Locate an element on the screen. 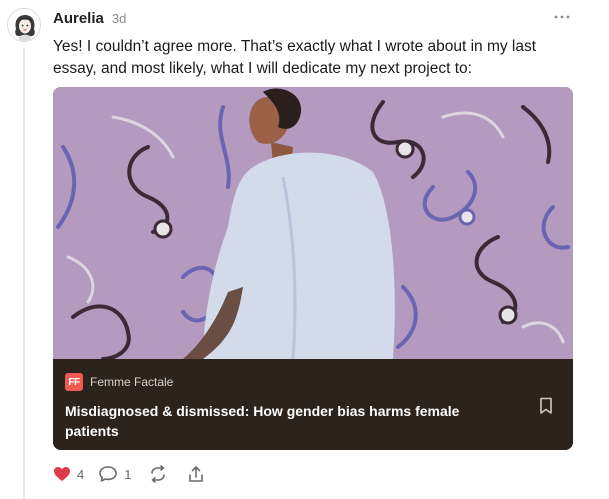 Image resolution: width=609 pixels, height=499 pixels. publication: FF Femme Factale is located at coordinates (119, 382).